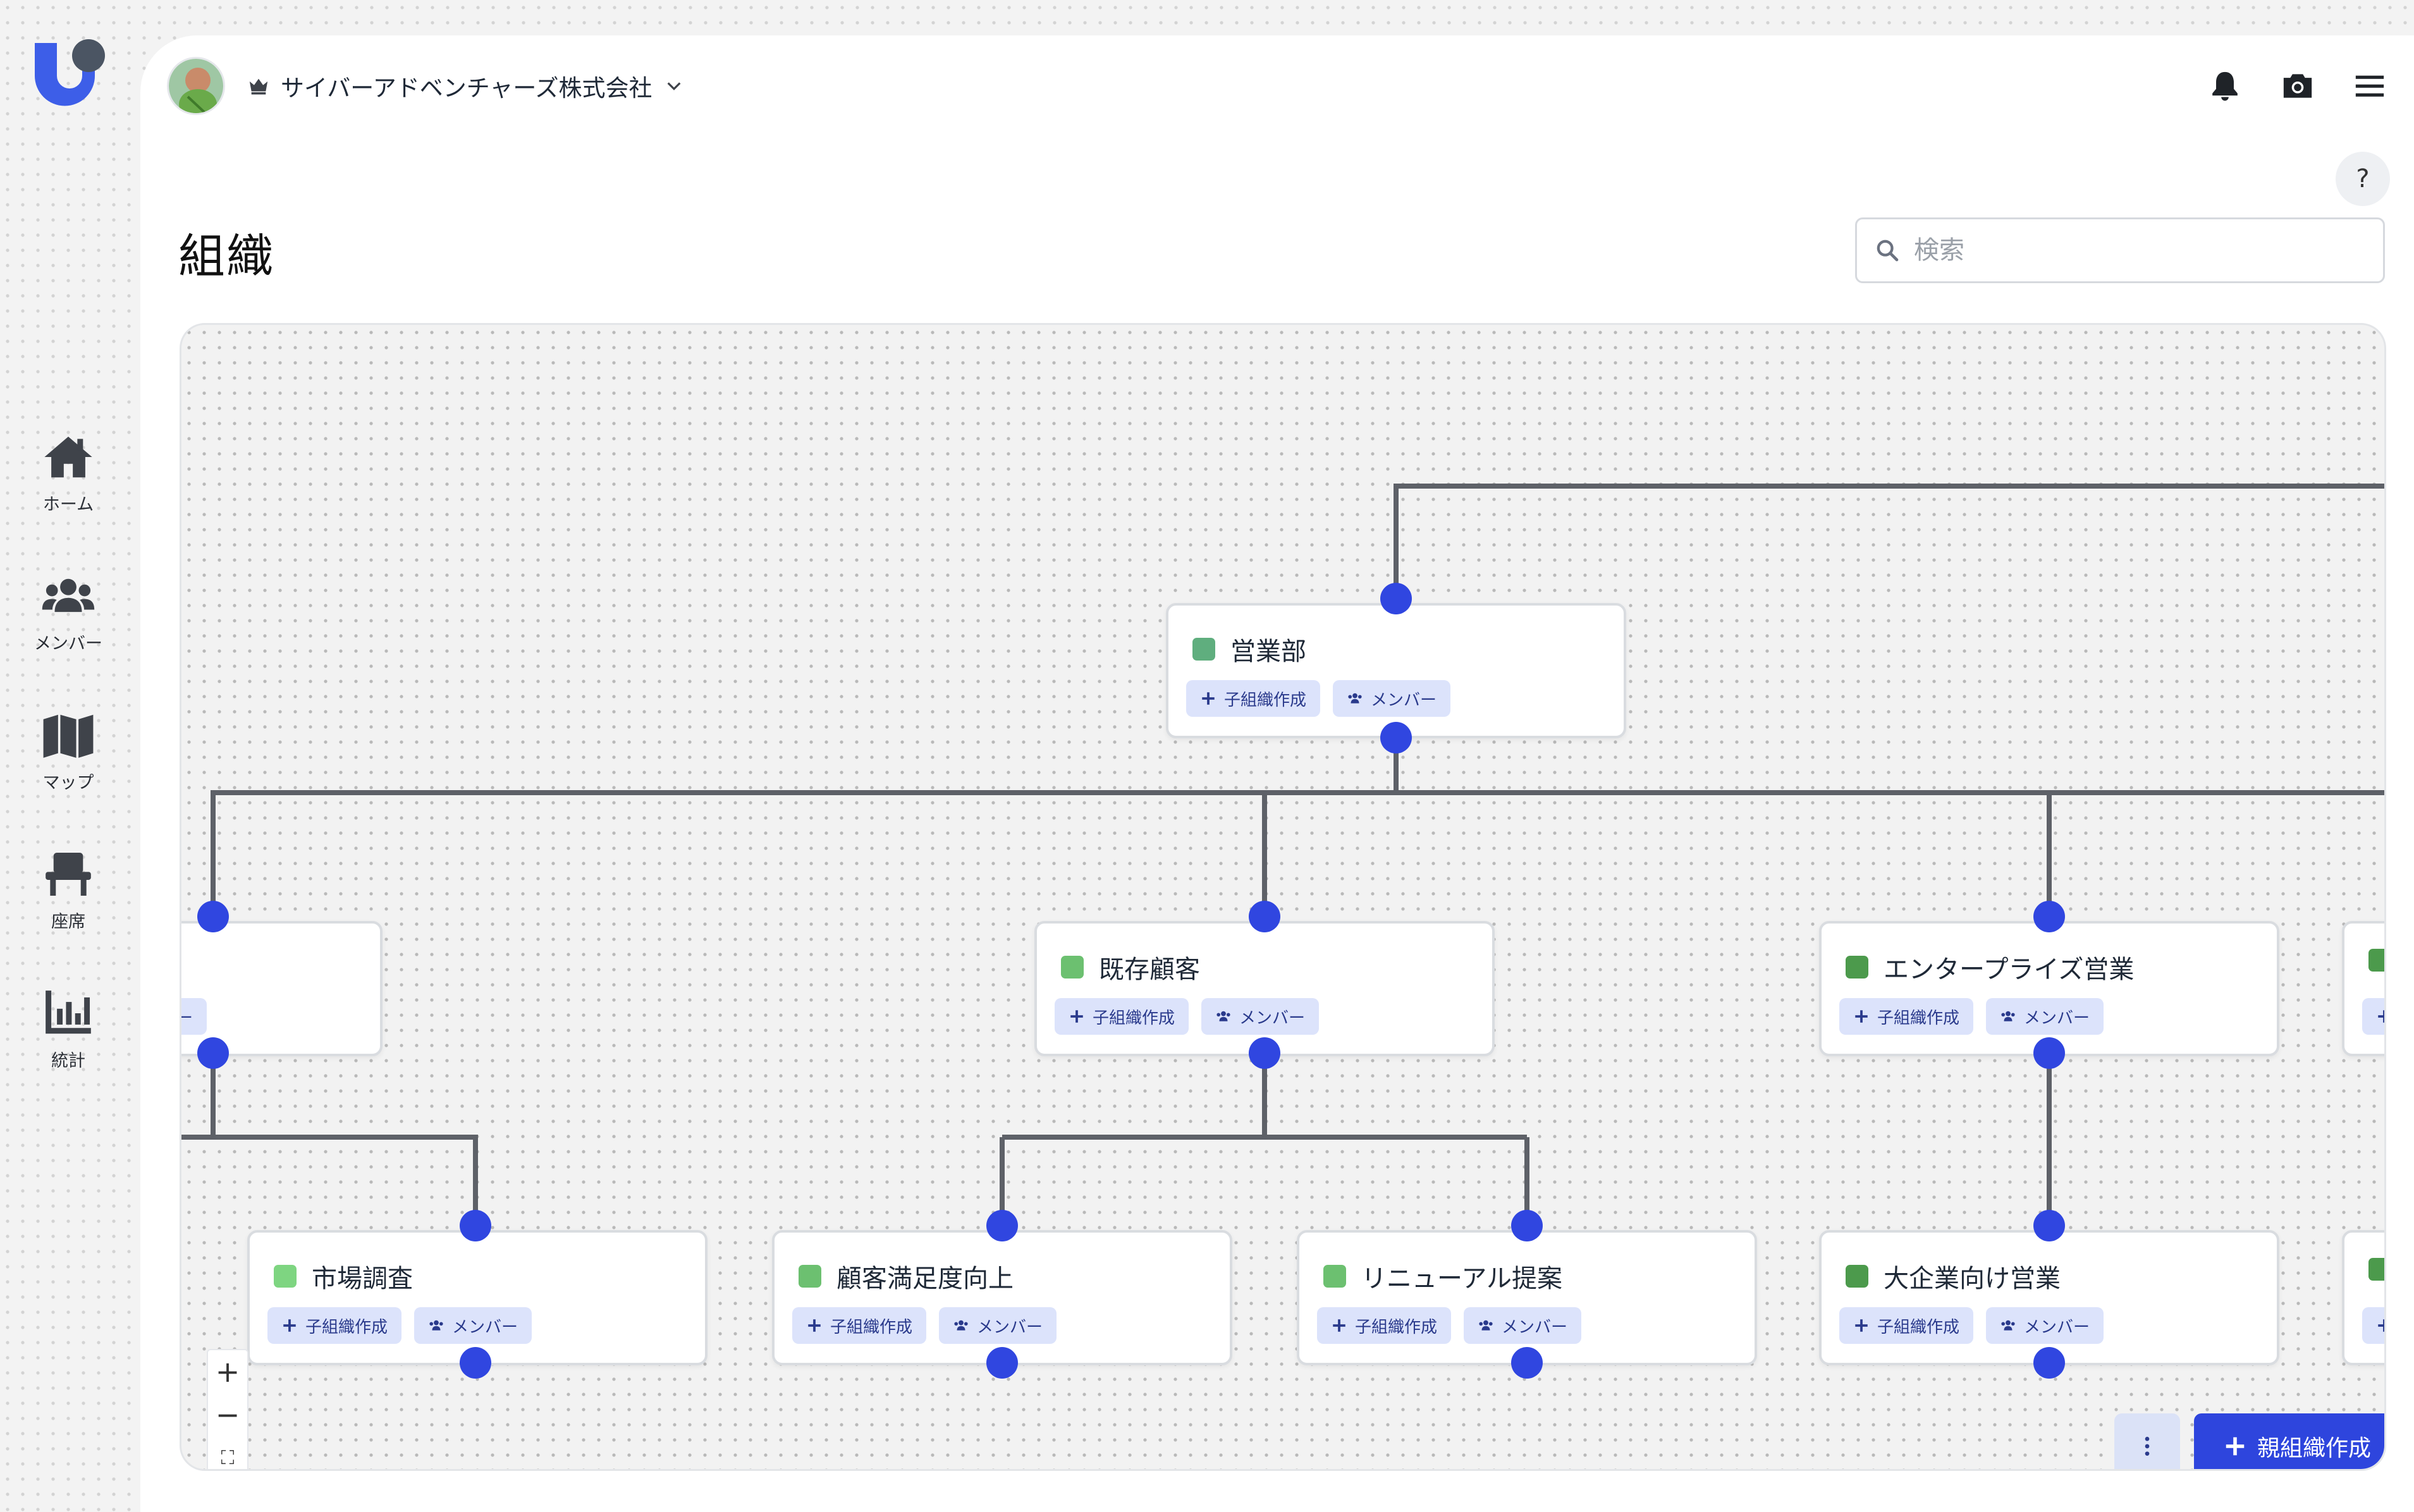 This screenshot has width=2414, height=1512. Describe the element at coordinates (1888, 251) in the screenshot. I see `search-icon` at that location.